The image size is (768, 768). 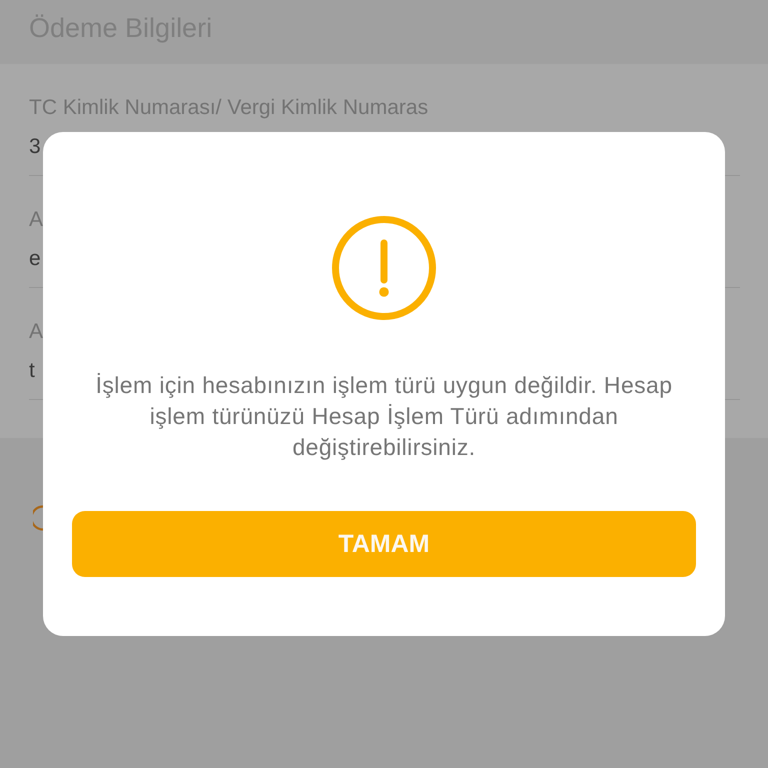 What do you see at coordinates (384, 544) in the screenshot?
I see `ok-button: TAMAM` at bounding box center [384, 544].